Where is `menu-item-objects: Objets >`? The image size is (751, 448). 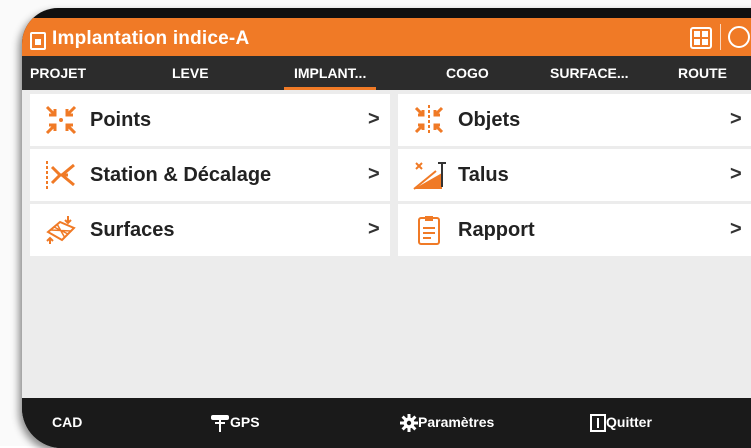 menu-item-objects: Objets > is located at coordinates (574, 120).